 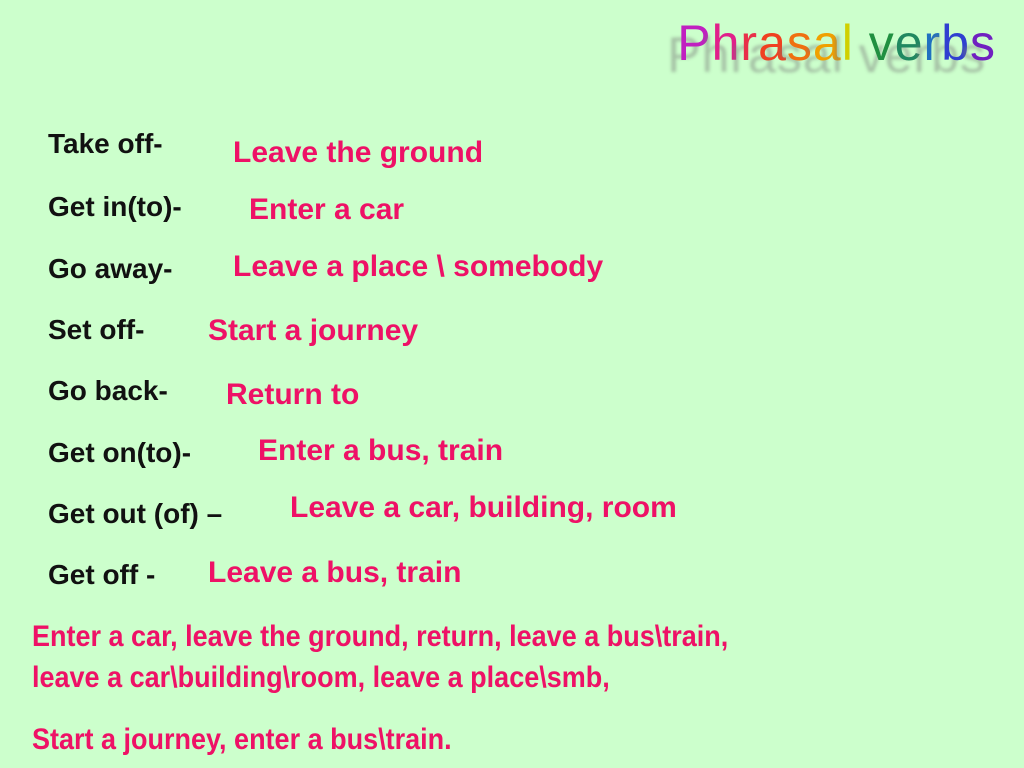 What do you see at coordinates (293, 394) in the screenshot?
I see `definition-go-back: Return to` at bounding box center [293, 394].